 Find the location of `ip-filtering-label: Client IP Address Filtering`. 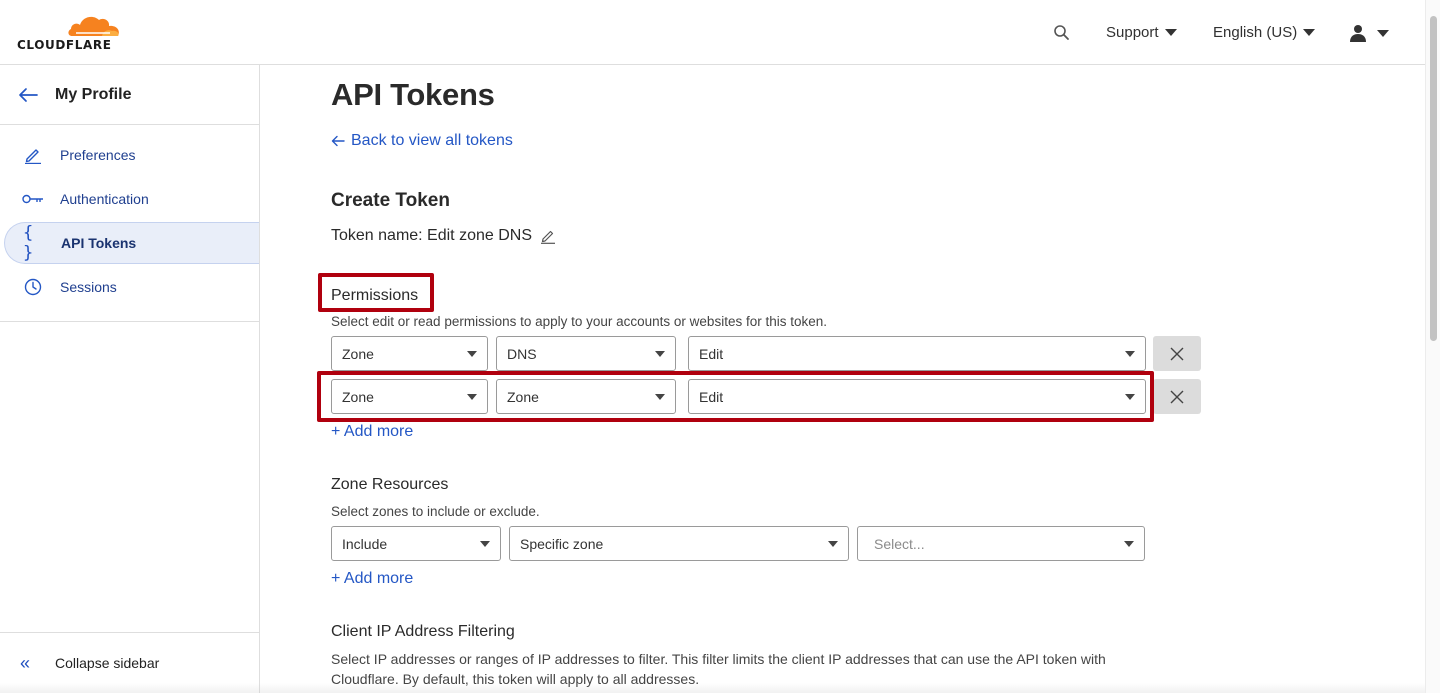

ip-filtering-label: Client IP Address Filtering is located at coordinates (423, 631).